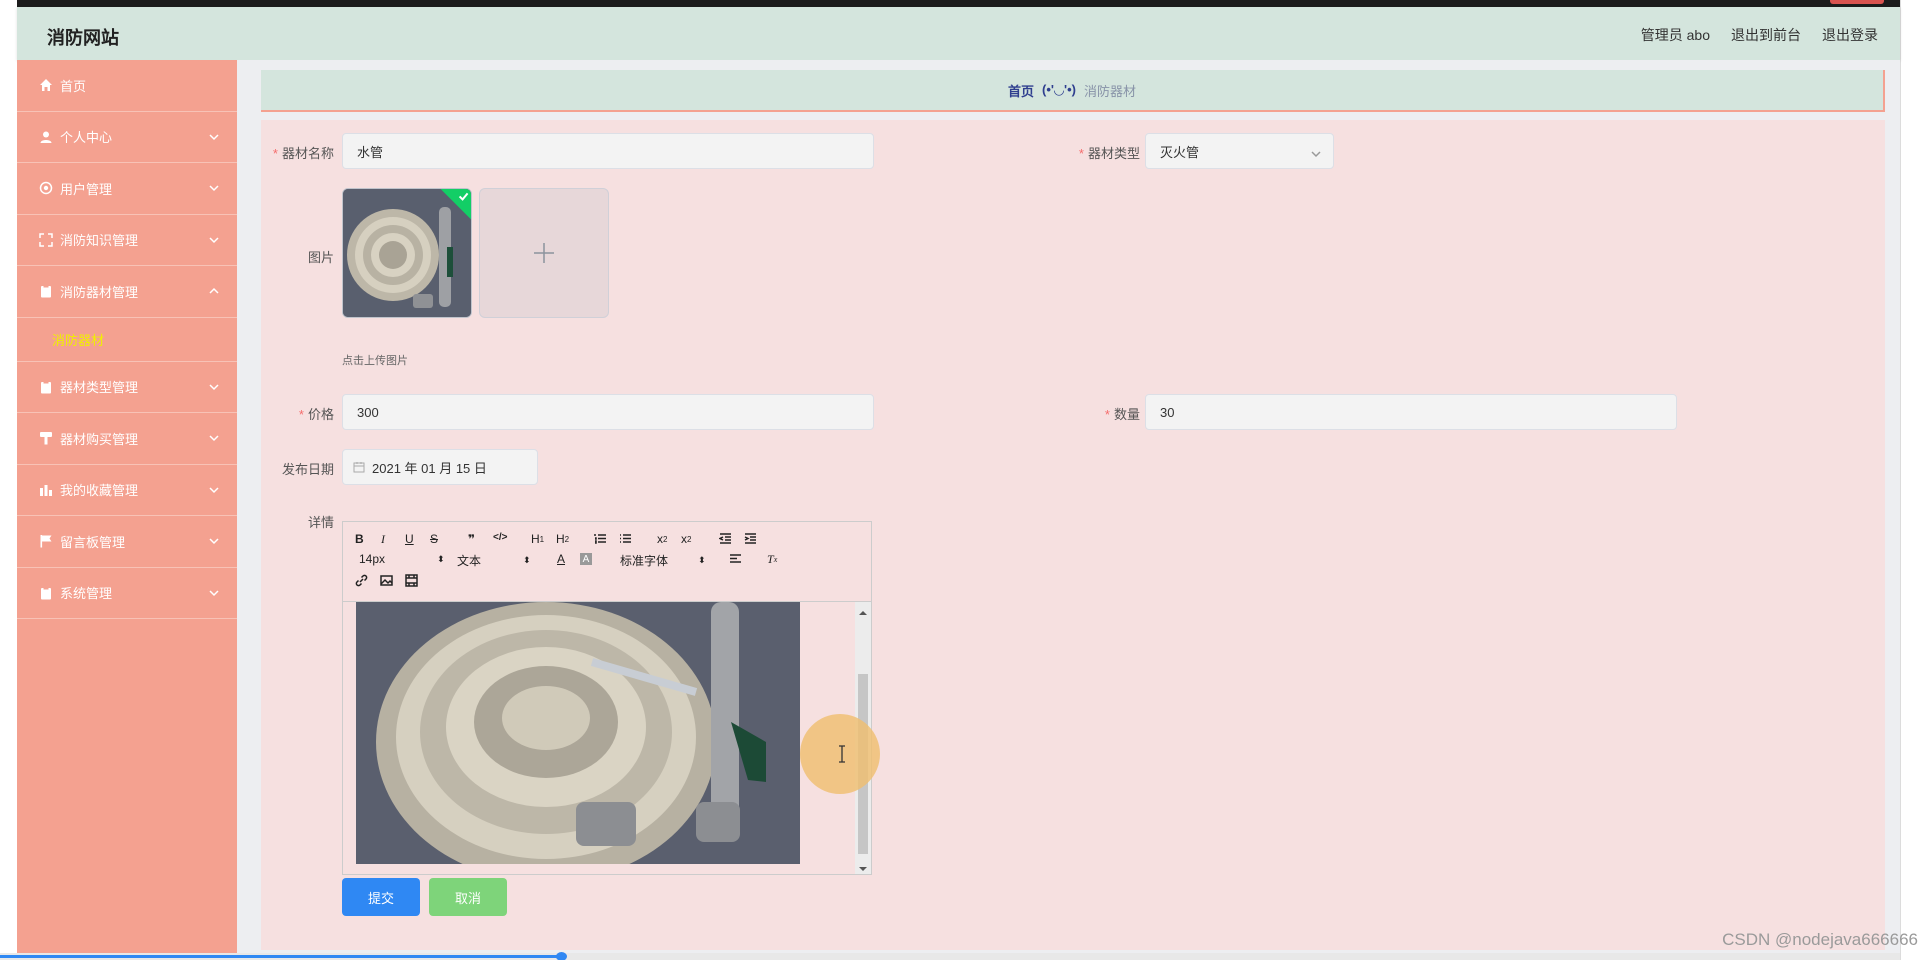 This screenshot has width=1920, height=960. Describe the element at coordinates (958, 33) in the screenshot. I see `top-header: 消防网站 管理员 abo 退出到前台 退出登录` at that location.